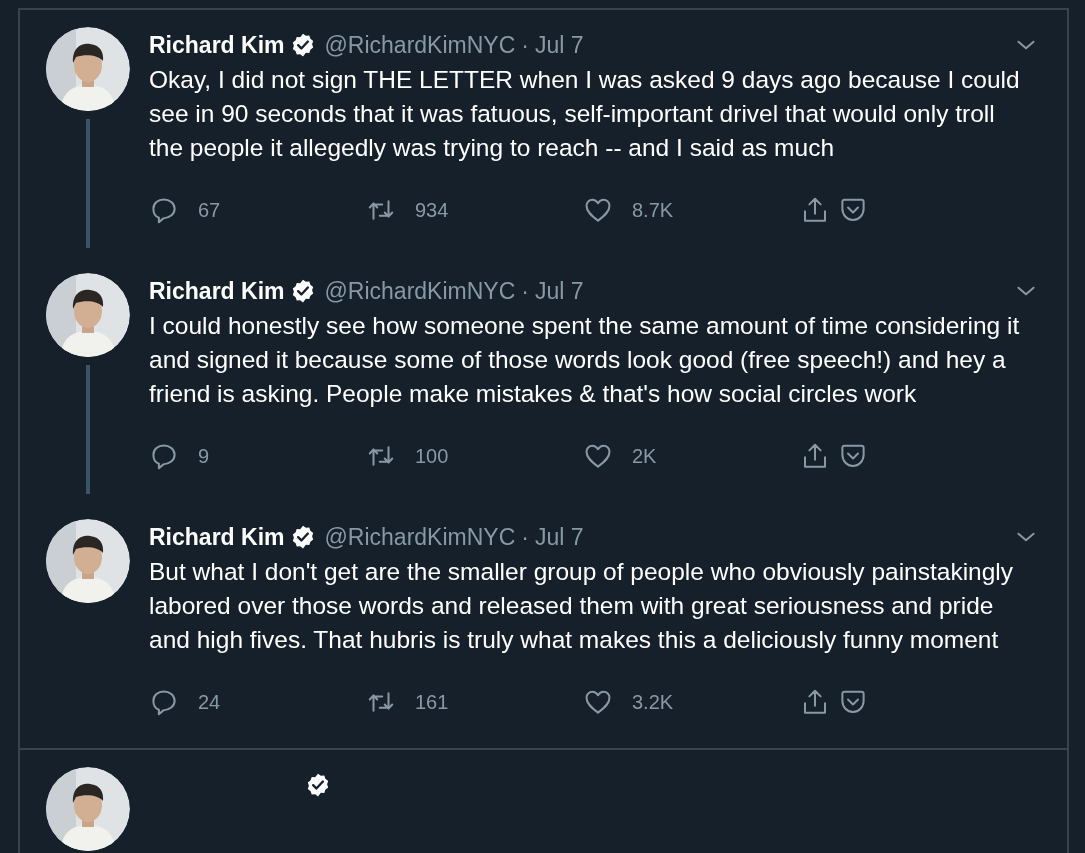 The height and width of the screenshot is (853, 1085). What do you see at coordinates (582, 606) in the screenshot?
I see `tweet-text: But what I don't get are the smaller group of people who obviously painstakingly labored over those words and released them with great seriousness and pride and high fives. That hubris is truly what makes this a deliciously funny moment` at bounding box center [582, 606].